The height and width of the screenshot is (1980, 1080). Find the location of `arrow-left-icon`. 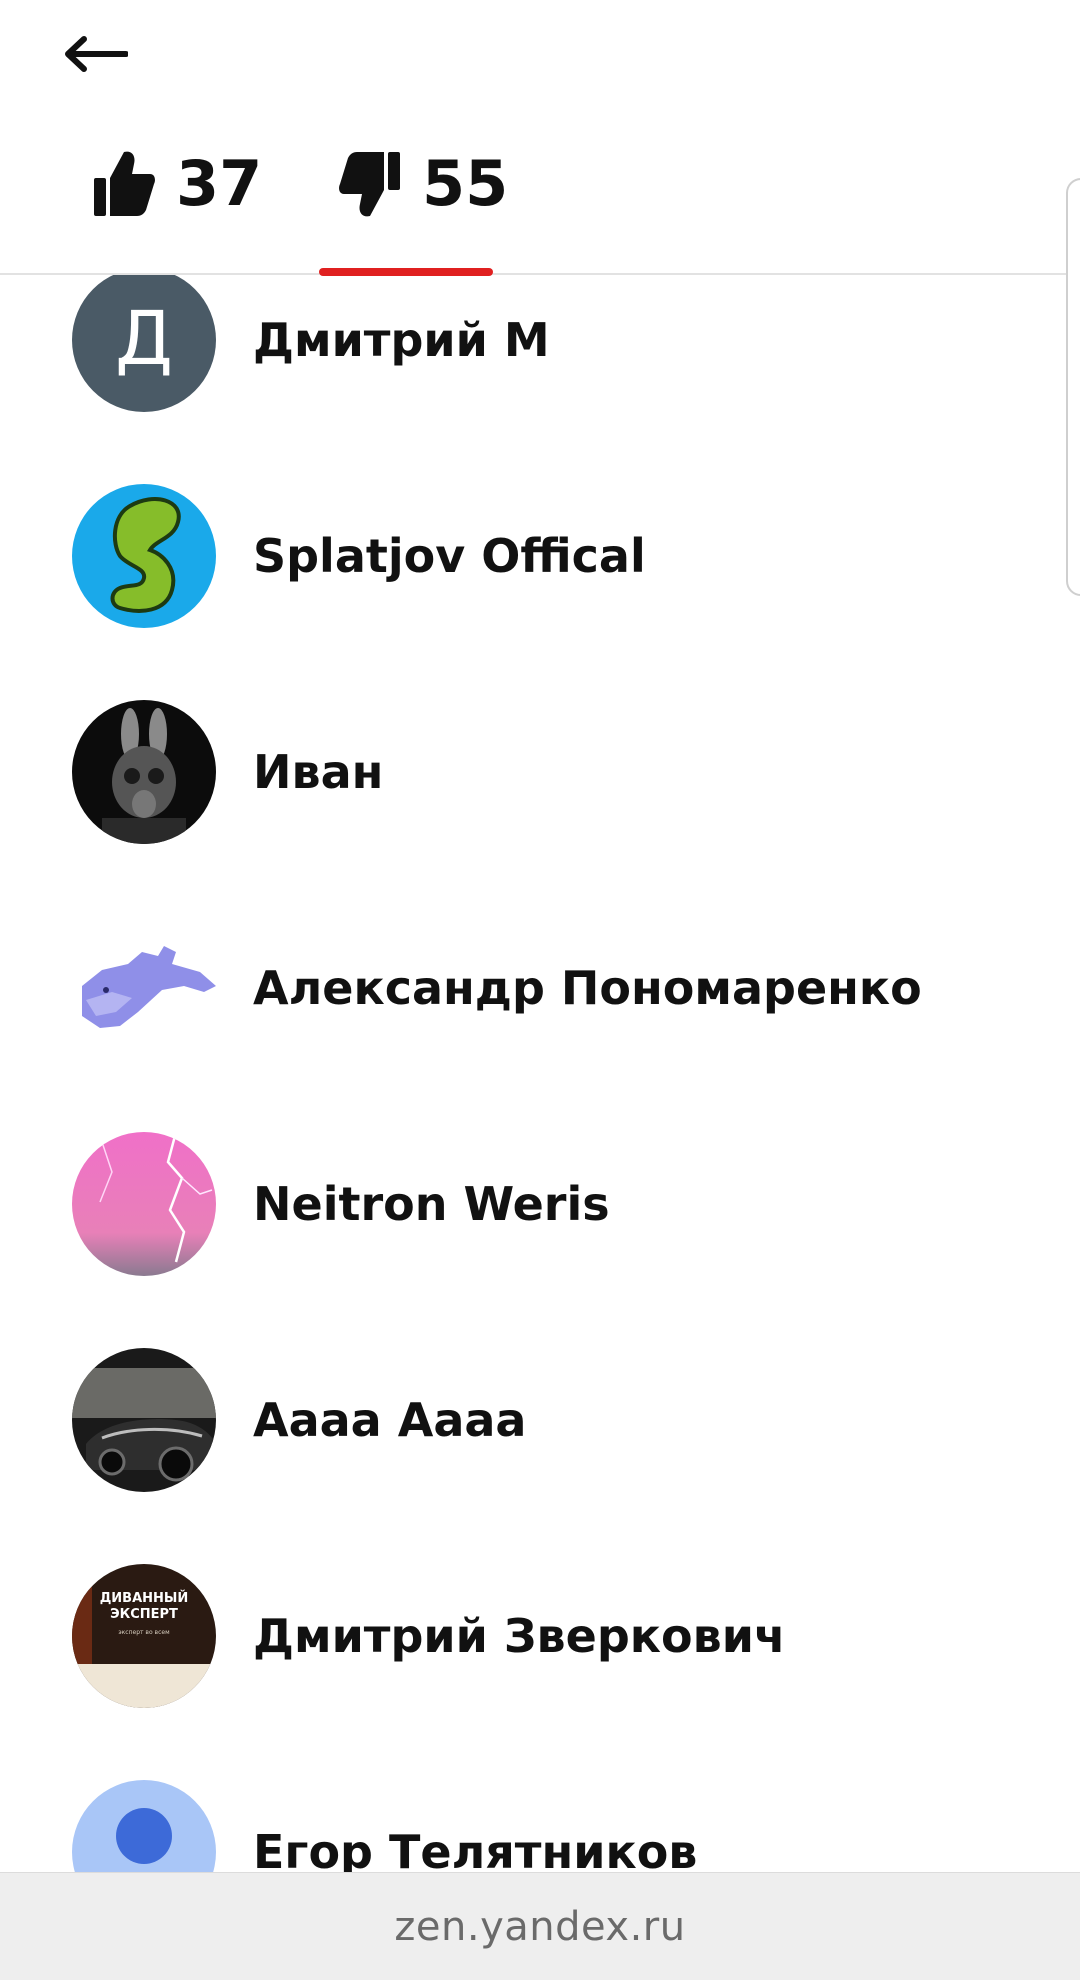

arrow-left-icon is located at coordinates (96, 54).